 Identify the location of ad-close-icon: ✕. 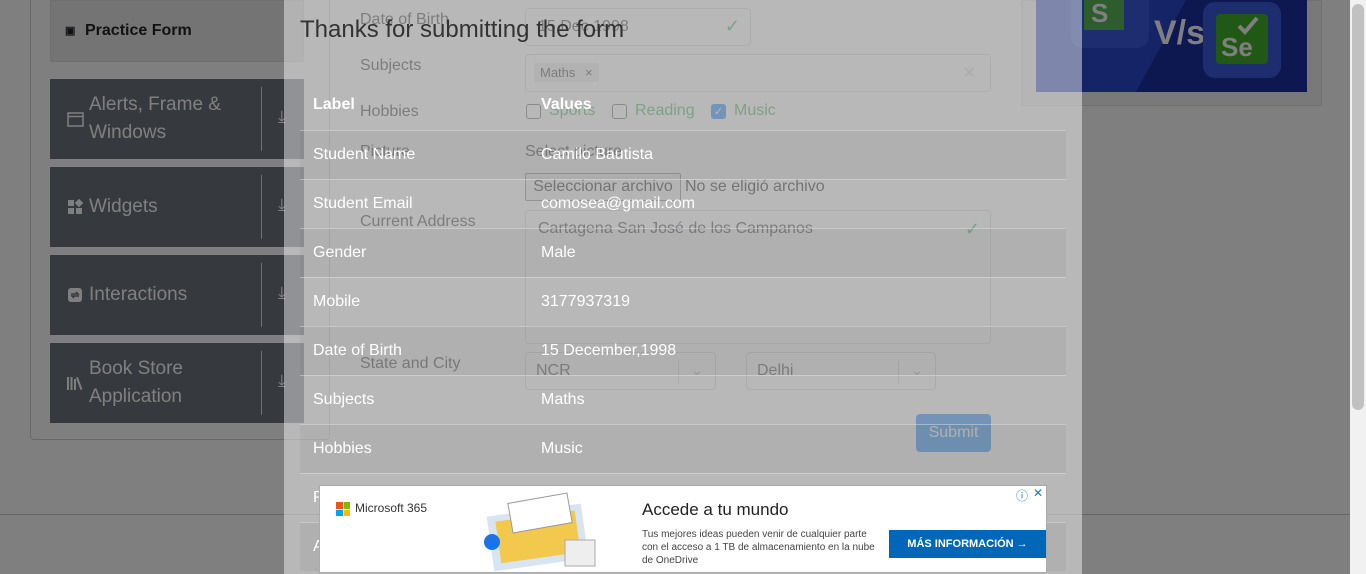
(1038, 493).